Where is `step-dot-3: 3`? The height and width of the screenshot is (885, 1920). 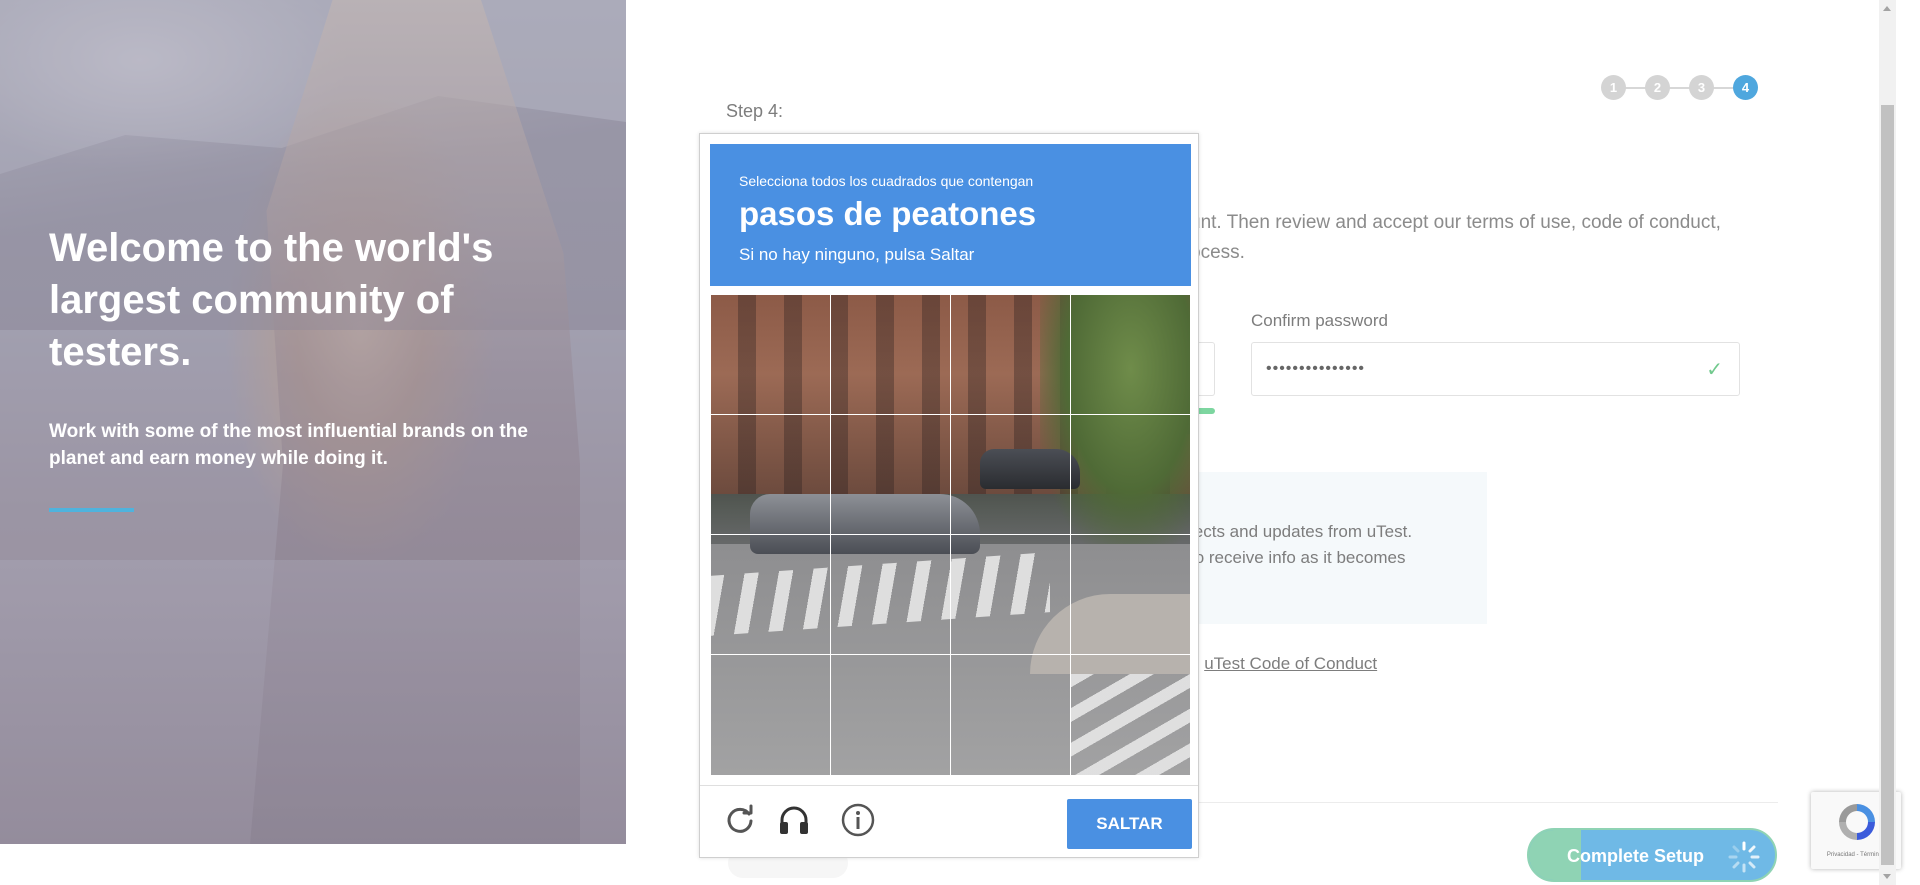 step-dot-3: 3 is located at coordinates (1701, 87).